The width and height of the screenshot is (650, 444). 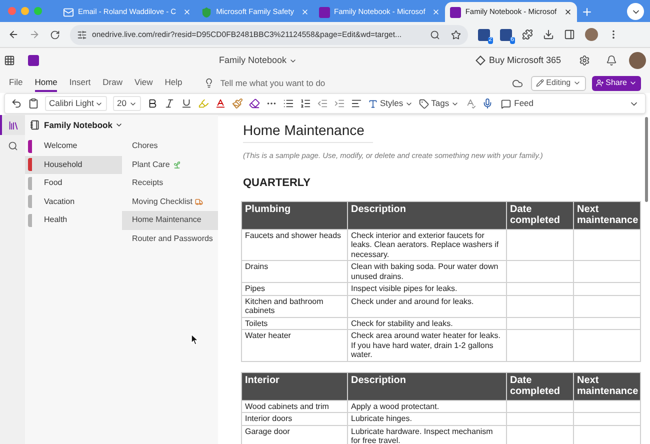 What do you see at coordinates (356, 103) in the screenshot?
I see `align-icon` at bounding box center [356, 103].